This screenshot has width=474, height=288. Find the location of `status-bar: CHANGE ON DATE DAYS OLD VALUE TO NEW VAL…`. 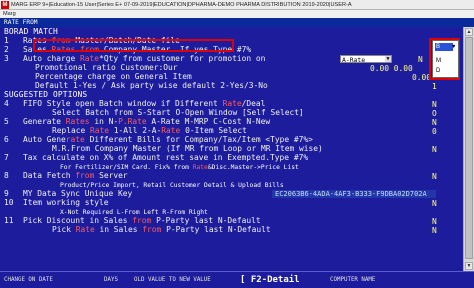

status-bar: CHANGE ON DATE DAYS OLD VALUE TO NEW VAL… is located at coordinates (237, 279).